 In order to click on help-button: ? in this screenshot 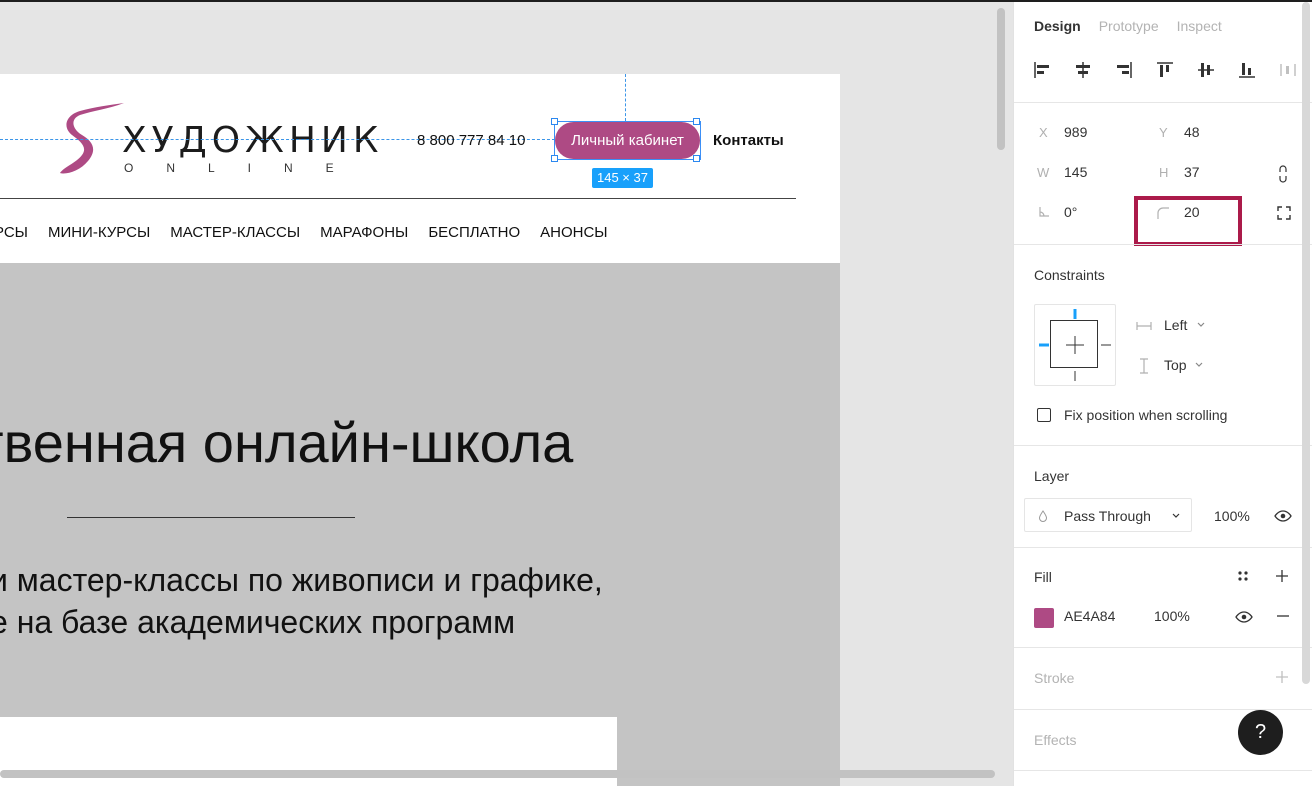, I will do `click(1260, 732)`.